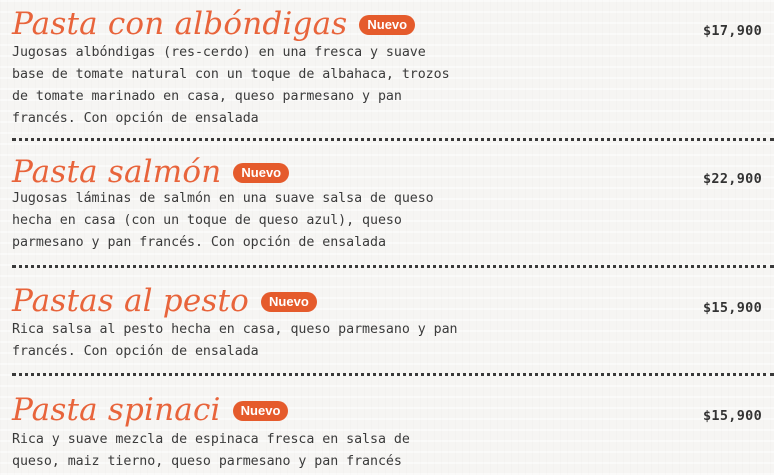 This screenshot has height=475, width=774. I want to click on menu-item-title: Pasta con albóndigas, so click(180, 24).